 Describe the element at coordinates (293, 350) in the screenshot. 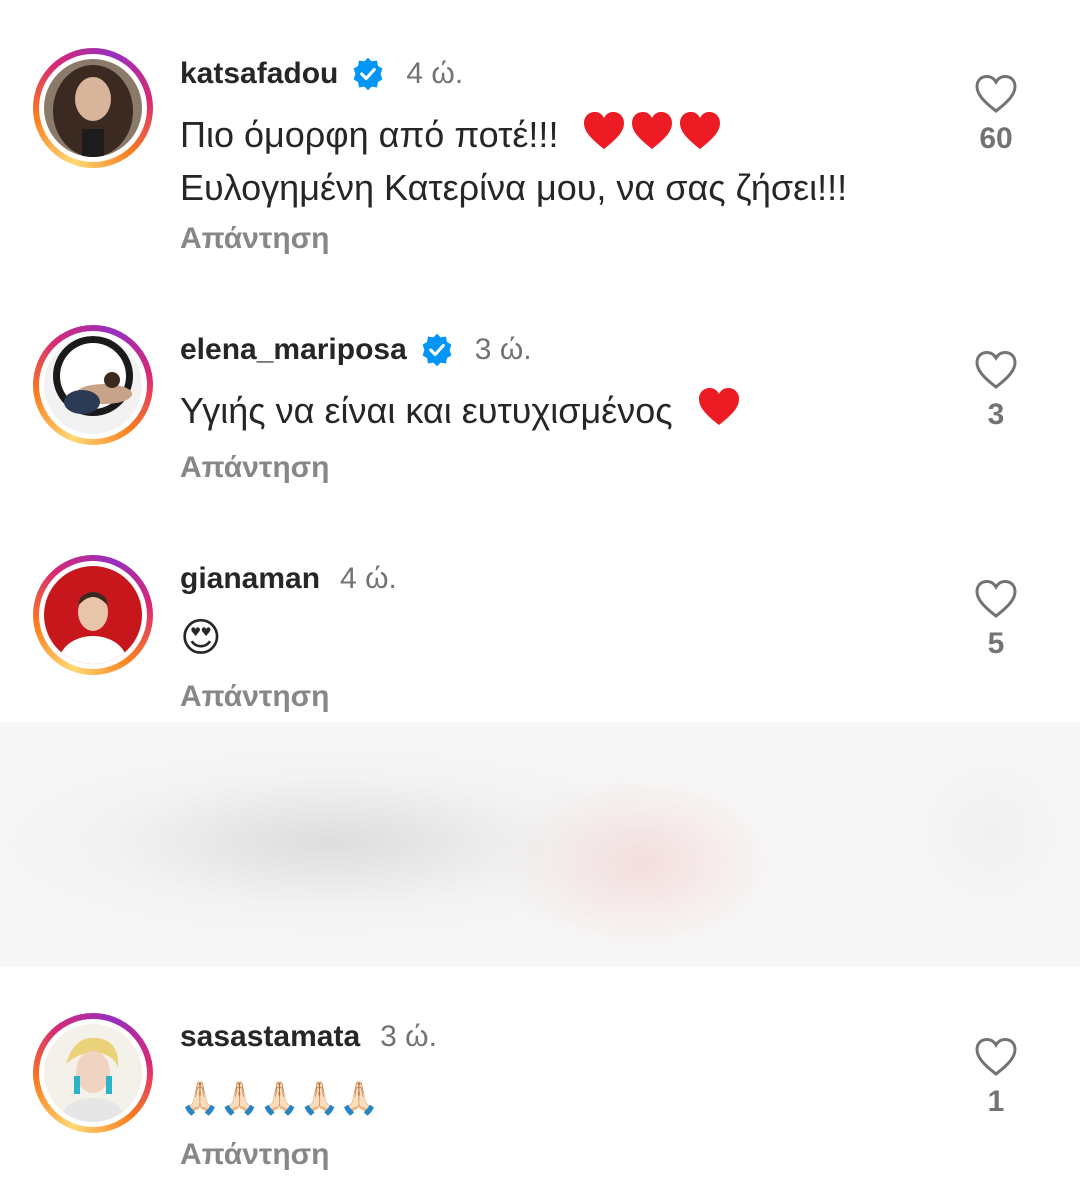

I see `username: elena_mariposa` at that location.